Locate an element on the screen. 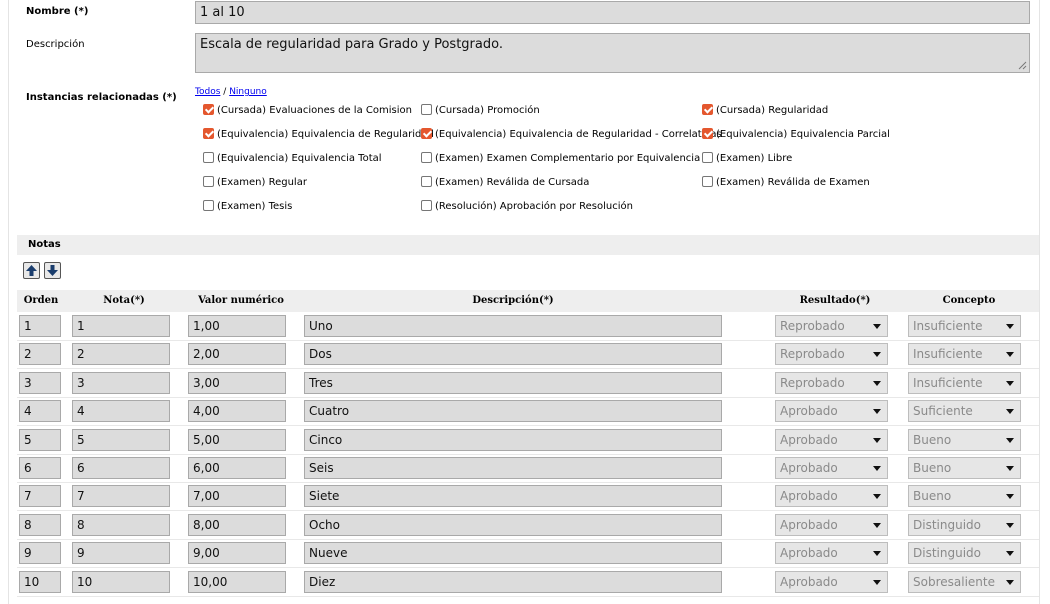  descripcion-input: Nueve is located at coordinates (513, 553).